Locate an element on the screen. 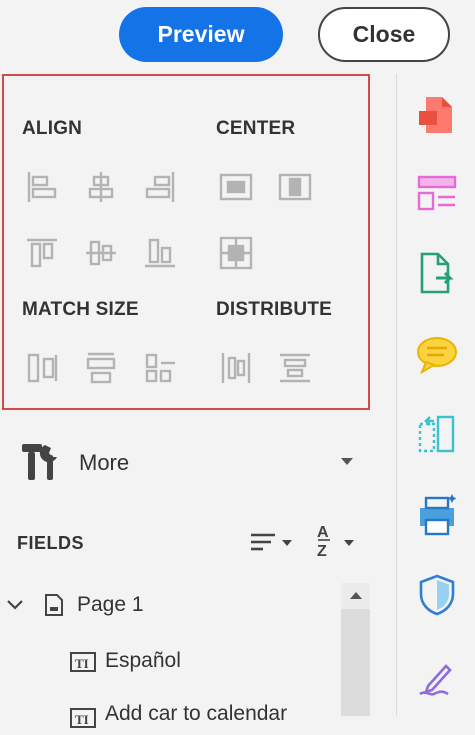 This screenshot has width=475, height=735. prepare-form-icon is located at coordinates (437, 194).